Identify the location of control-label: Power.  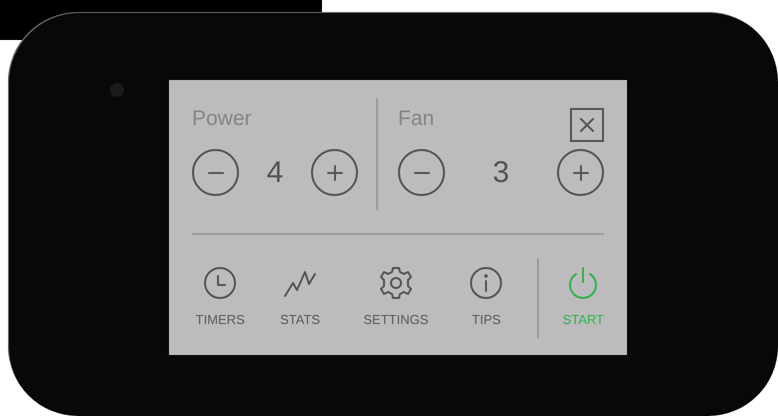
(222, 118).